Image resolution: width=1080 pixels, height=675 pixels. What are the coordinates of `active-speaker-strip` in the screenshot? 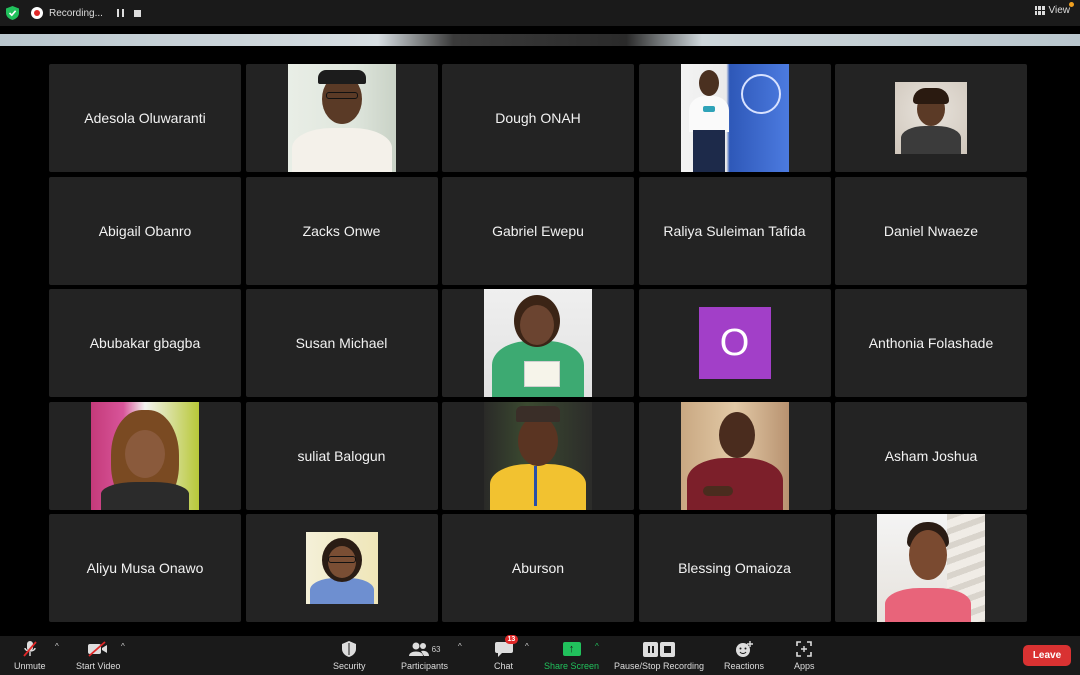 It's located at (540, 40).